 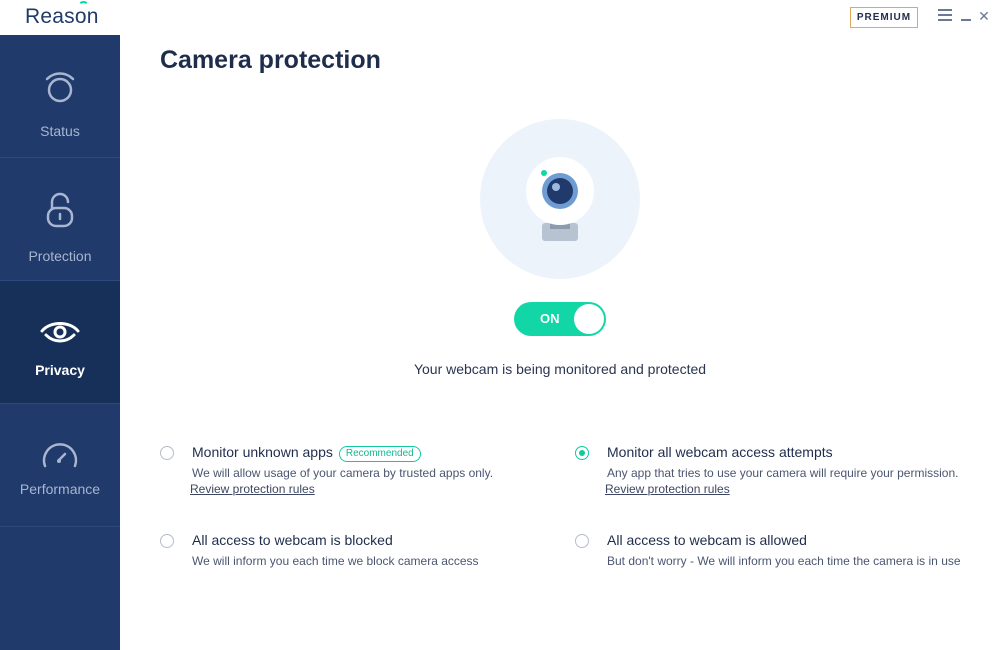 What do you see at coordinates (884, 17) in the screenshot?
I see `premium-button: PREMIUM` at bounding box center [884, 17].